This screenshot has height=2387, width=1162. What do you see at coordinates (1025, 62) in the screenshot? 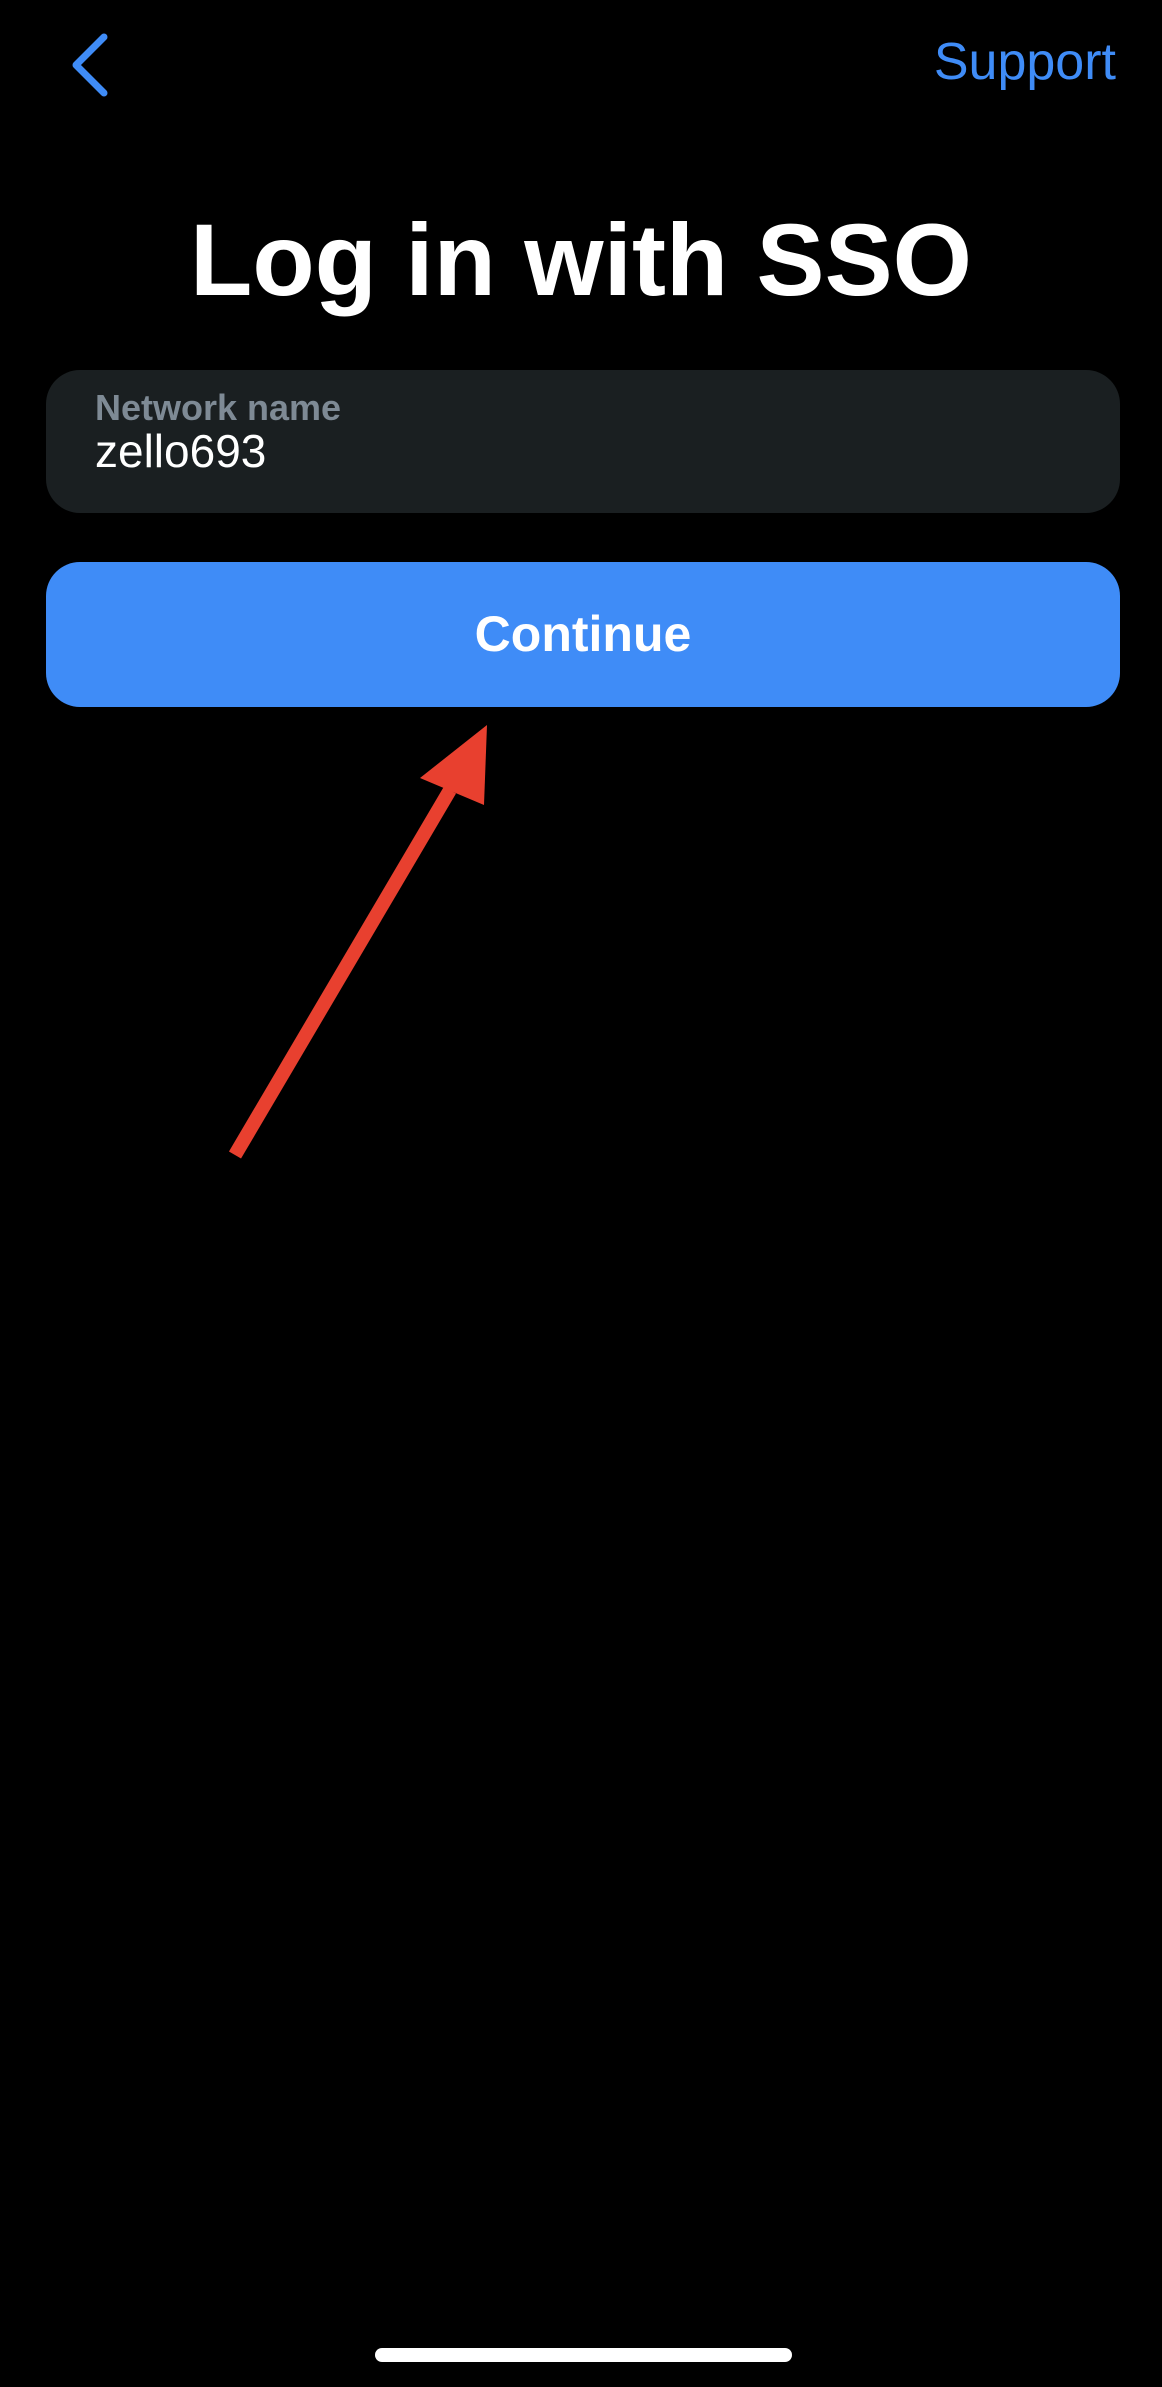
I see `support-link: Support` at bounding box center [1025, 62].